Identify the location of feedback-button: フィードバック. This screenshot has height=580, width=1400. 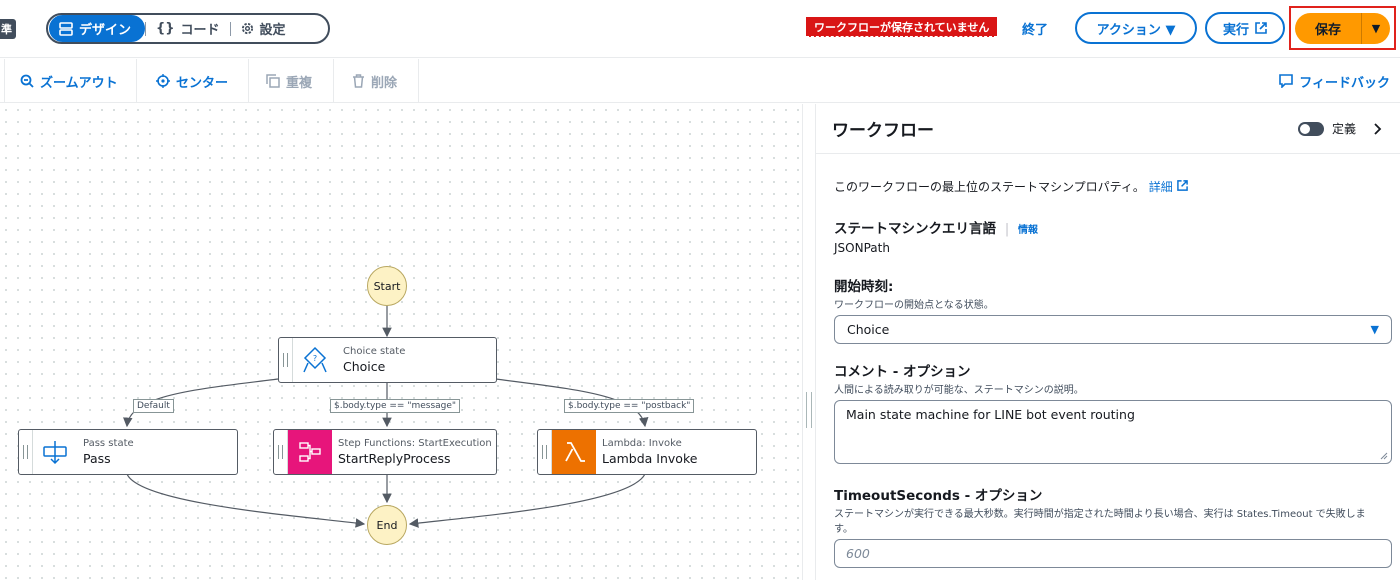
(1334, 81).